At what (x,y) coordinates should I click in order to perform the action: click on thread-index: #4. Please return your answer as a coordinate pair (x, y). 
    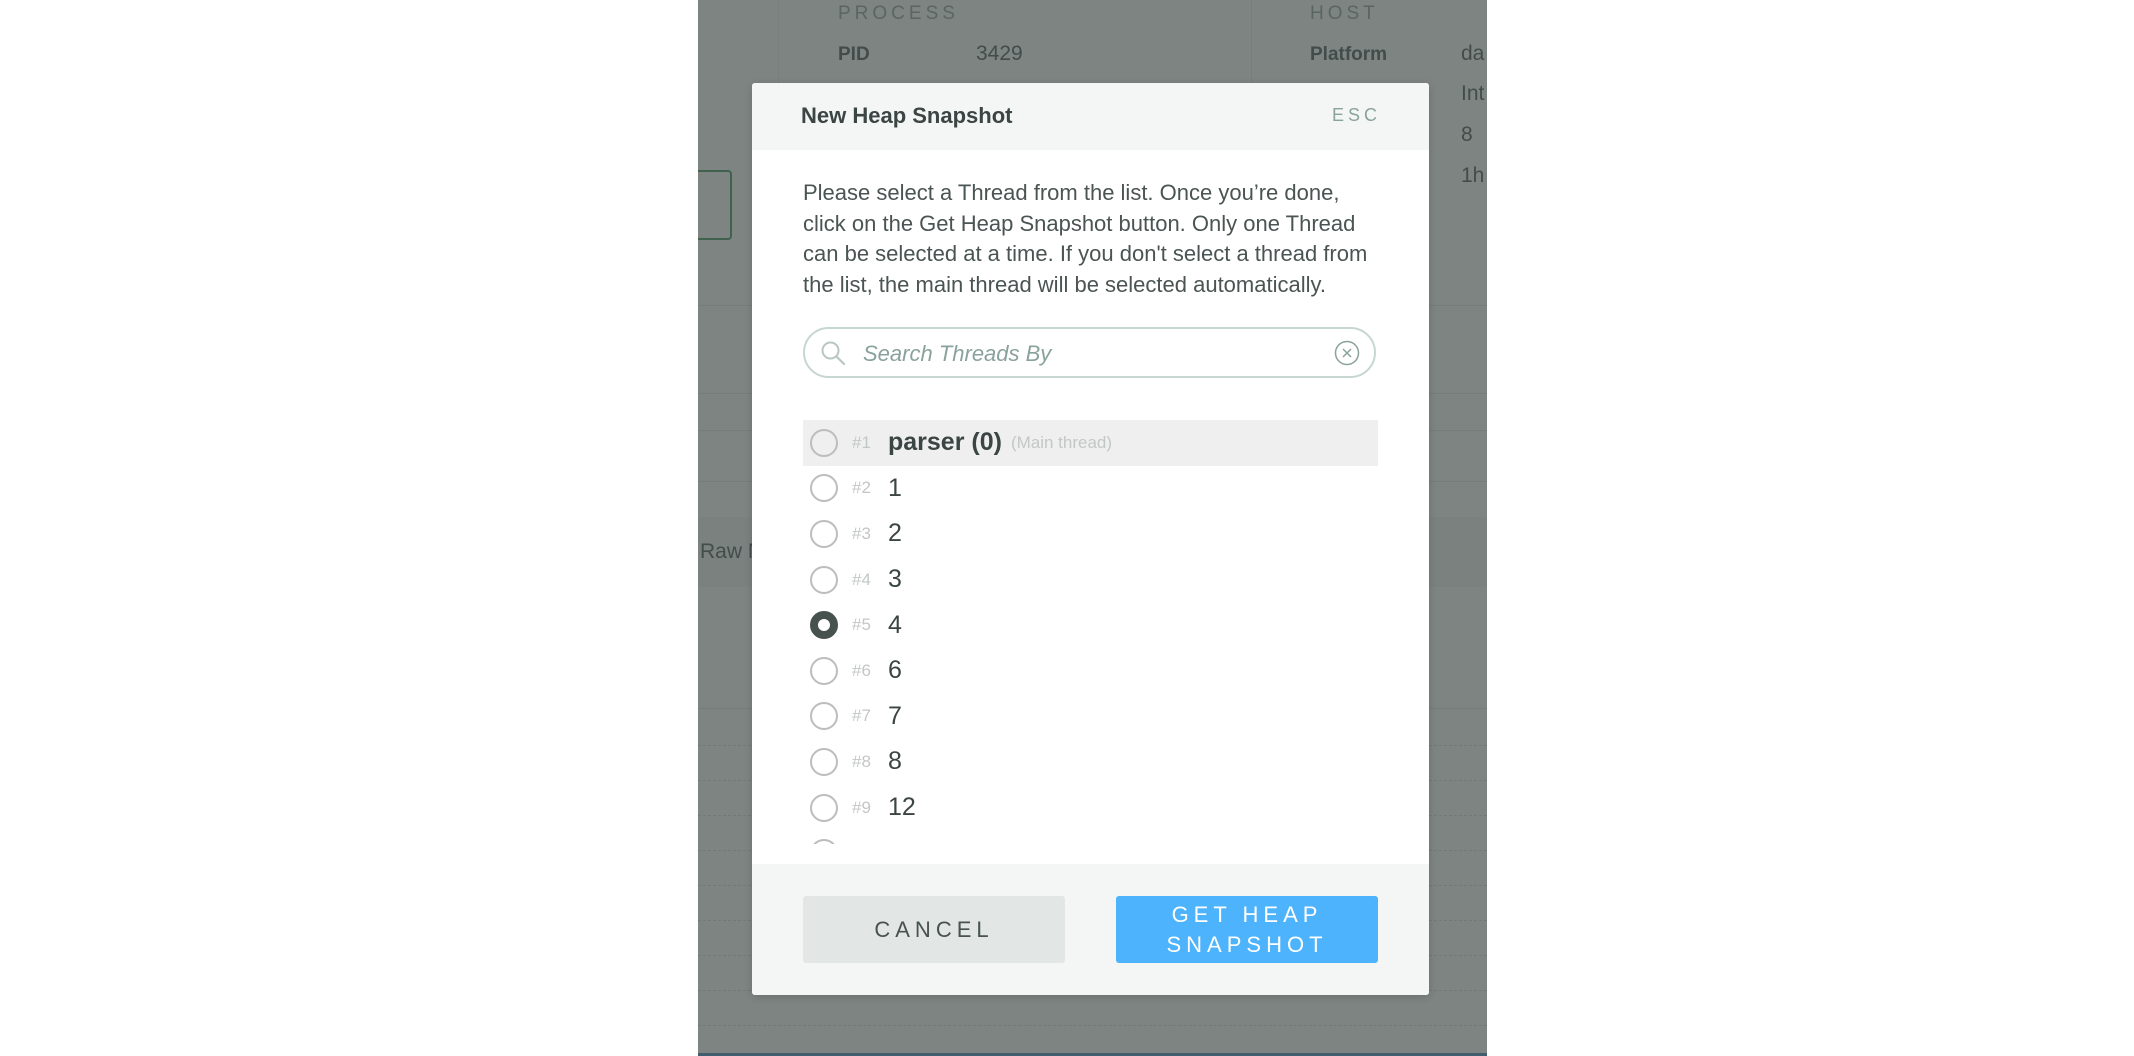
    Looking at the image, I should click on (861, 579).